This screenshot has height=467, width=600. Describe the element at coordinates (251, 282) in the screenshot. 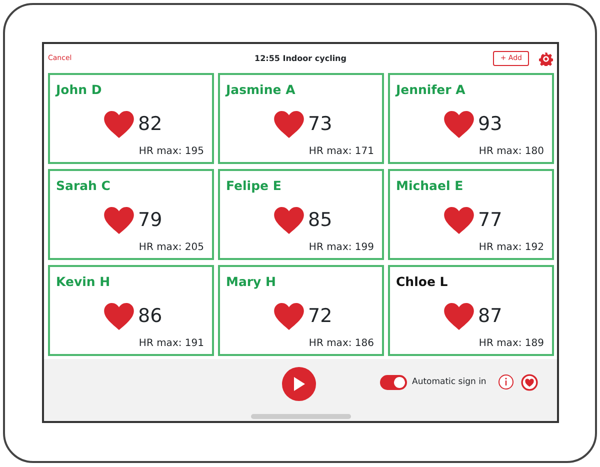

I see `rider-name: Mary H` at that location.